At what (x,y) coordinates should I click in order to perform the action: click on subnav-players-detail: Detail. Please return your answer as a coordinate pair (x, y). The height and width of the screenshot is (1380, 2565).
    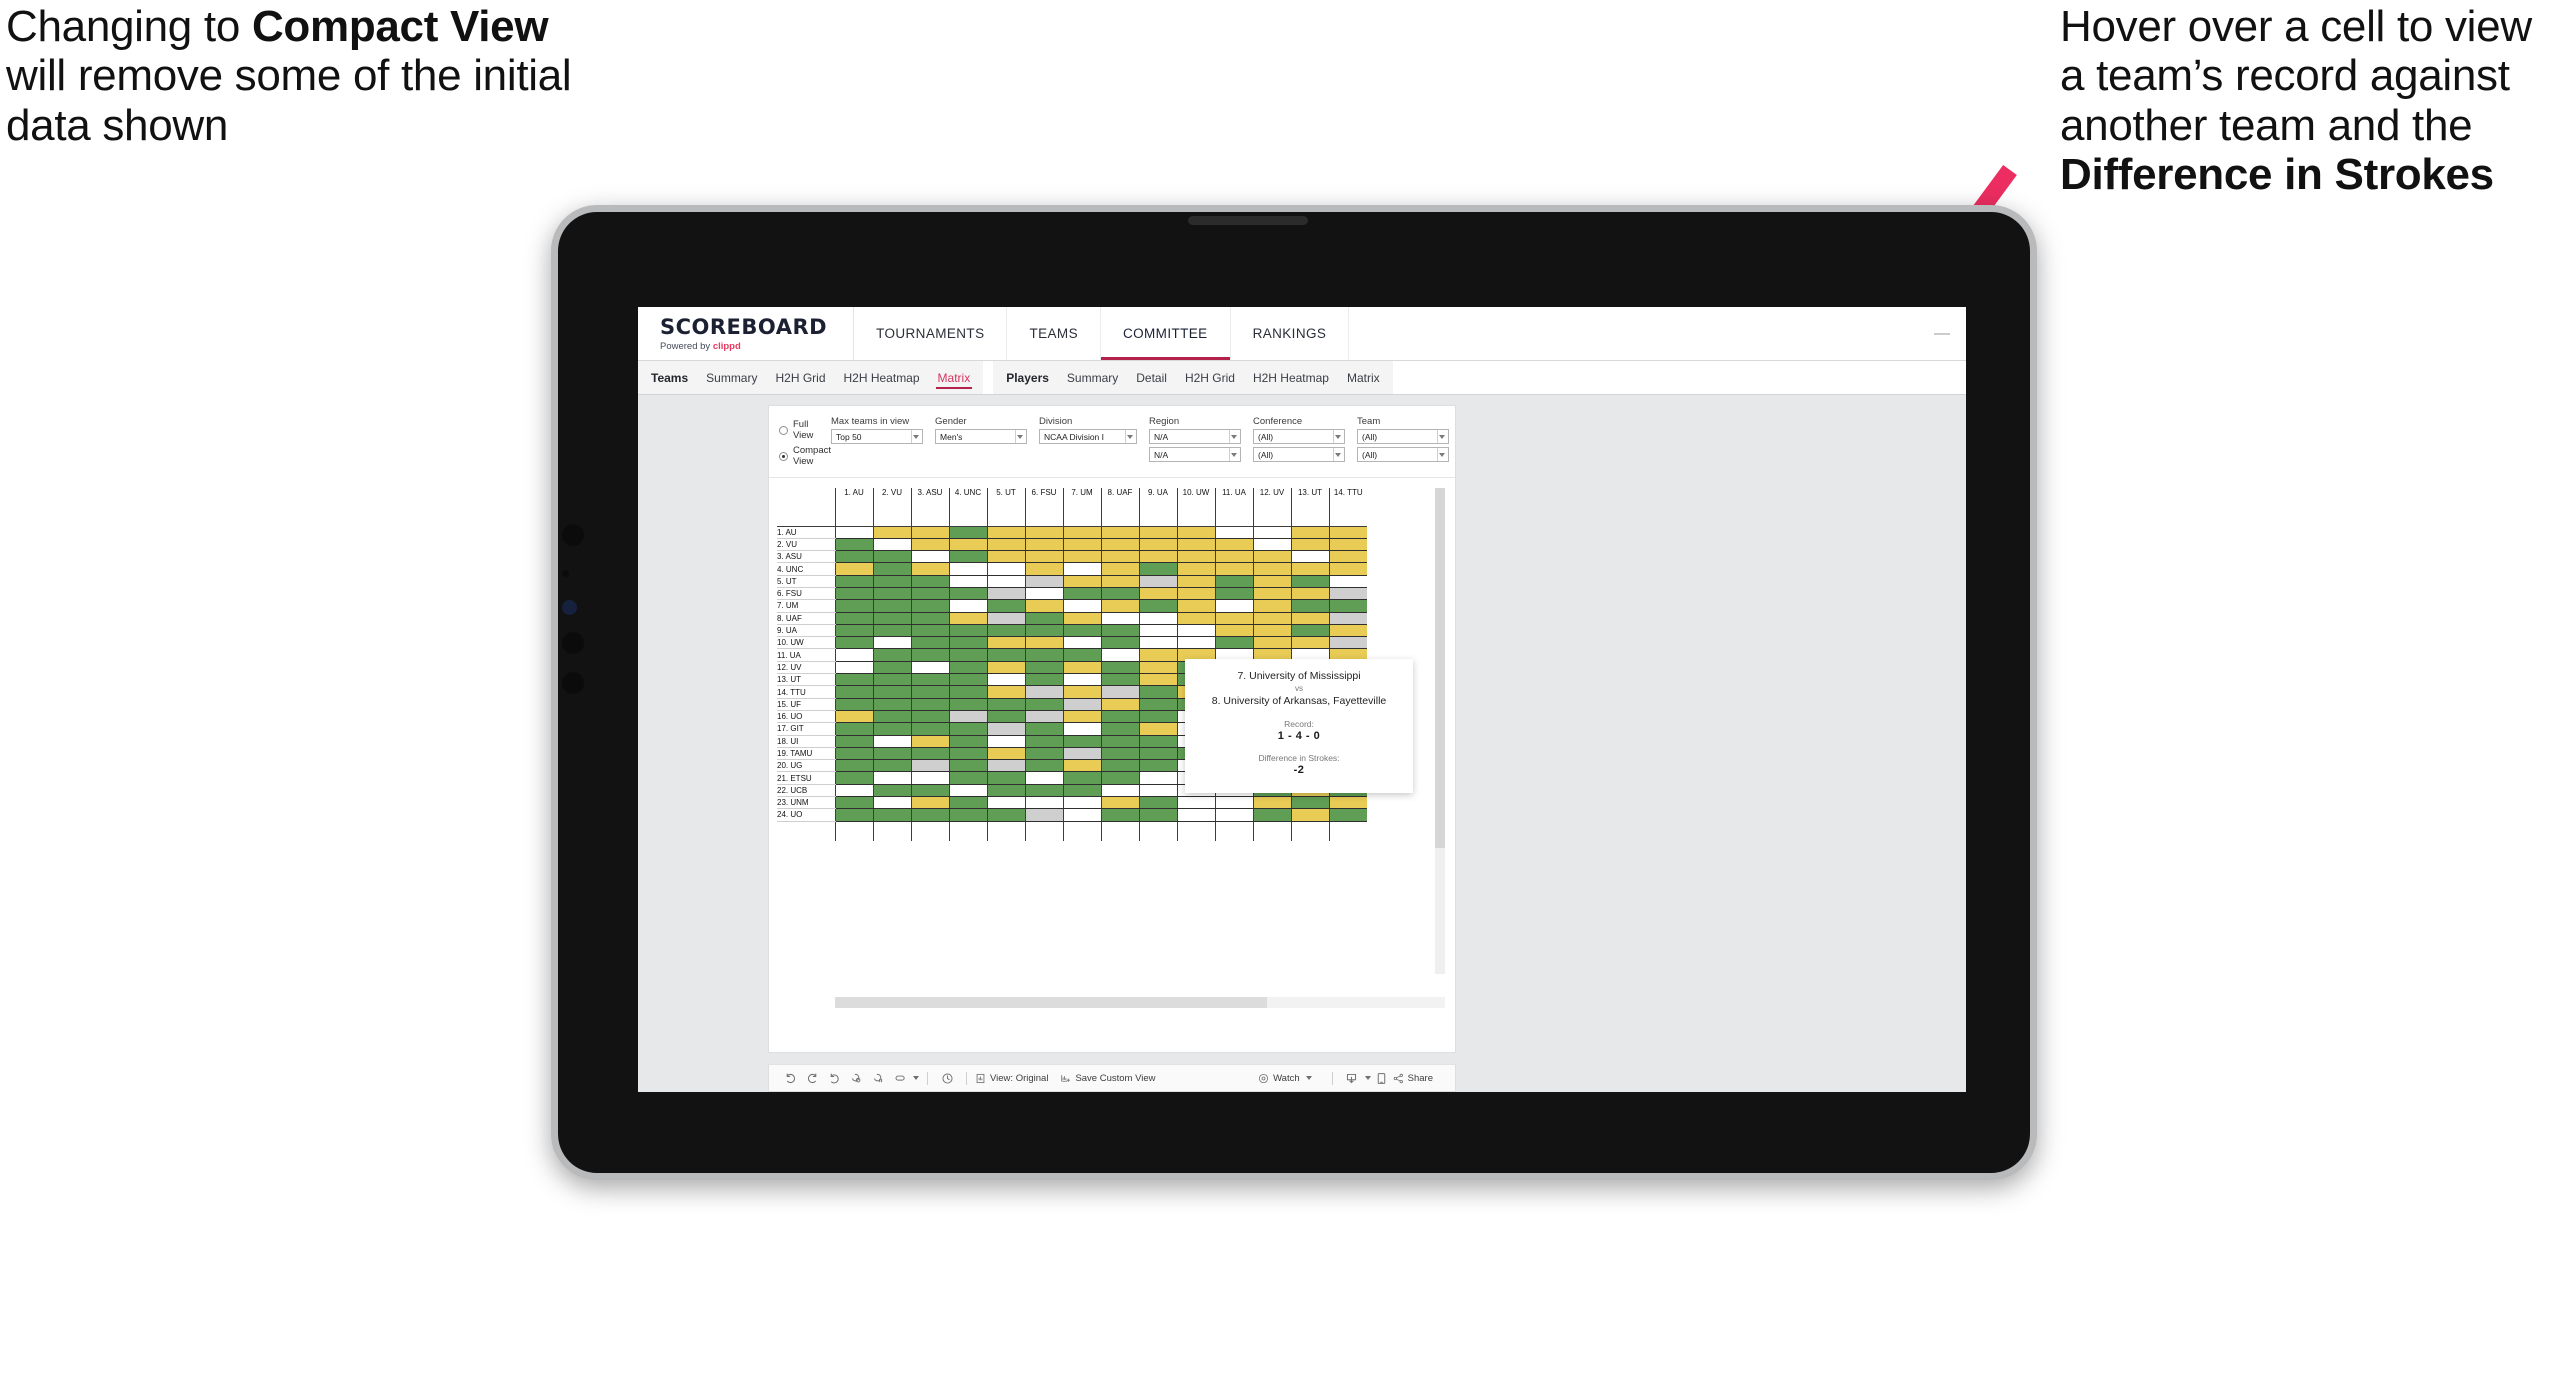
    Looking at the image, I should click on (1151, 377).